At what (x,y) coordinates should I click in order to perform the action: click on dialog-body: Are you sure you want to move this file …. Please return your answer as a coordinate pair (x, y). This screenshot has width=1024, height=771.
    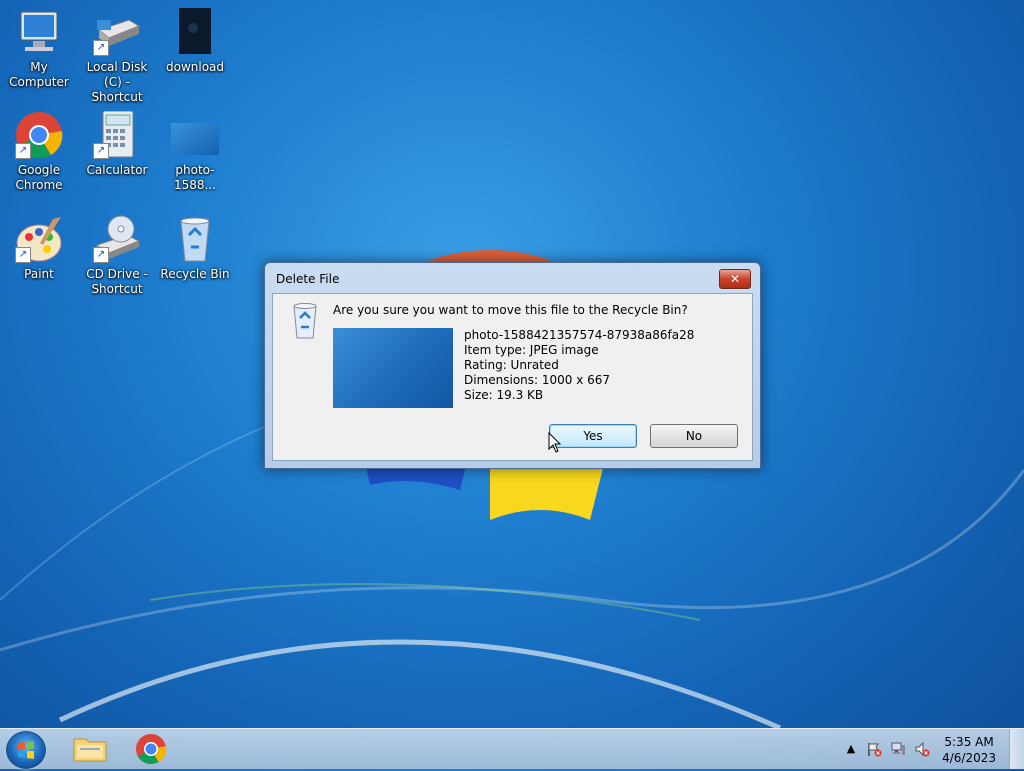
    Looking at the image, I should click on (512, 377).